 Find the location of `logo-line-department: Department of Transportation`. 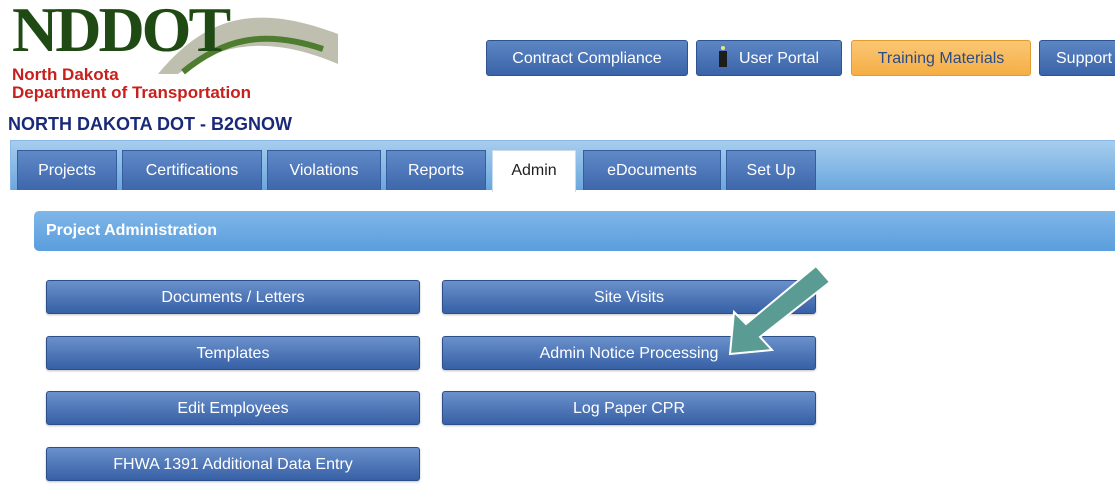

logo-line-department: Department of Transportation is located at coordinates (131, 92).